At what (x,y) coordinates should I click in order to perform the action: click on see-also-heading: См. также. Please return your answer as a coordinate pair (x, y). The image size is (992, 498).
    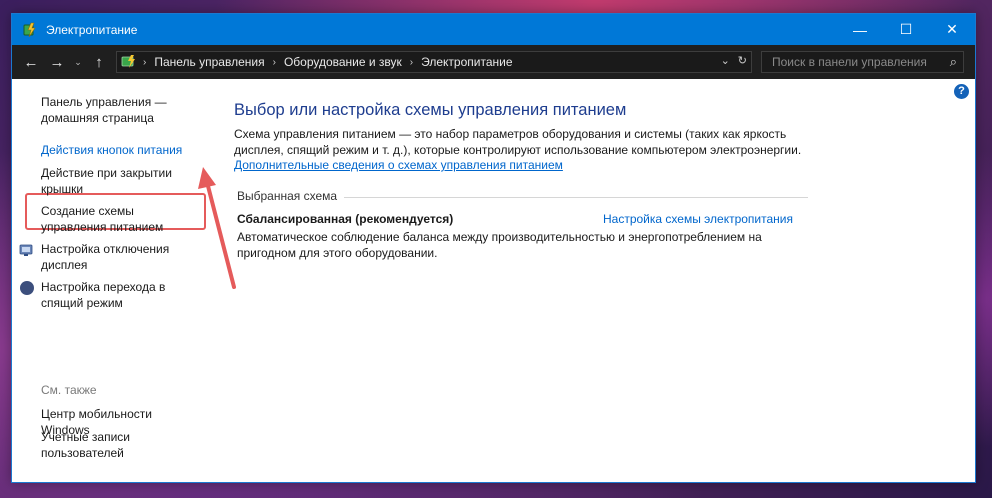
    Looking at the image, I should click on (69, 390).